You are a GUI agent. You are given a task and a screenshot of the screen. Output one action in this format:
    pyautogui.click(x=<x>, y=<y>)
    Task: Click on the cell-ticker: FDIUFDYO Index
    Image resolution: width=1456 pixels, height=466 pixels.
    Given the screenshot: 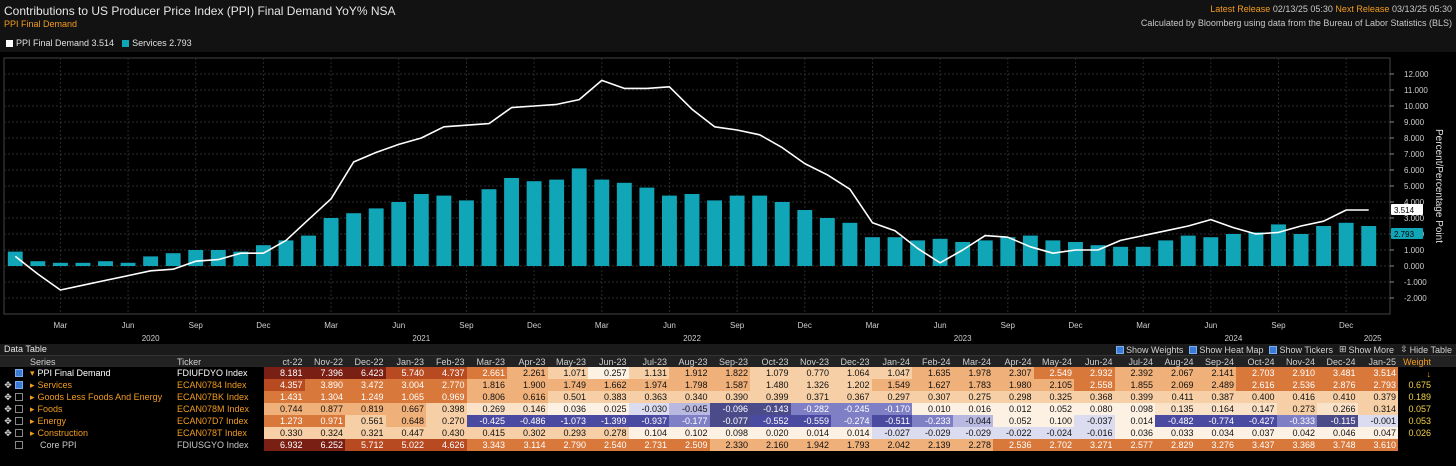 What is the action you would take?
    pyautogui.click(x=219, y=373)
    